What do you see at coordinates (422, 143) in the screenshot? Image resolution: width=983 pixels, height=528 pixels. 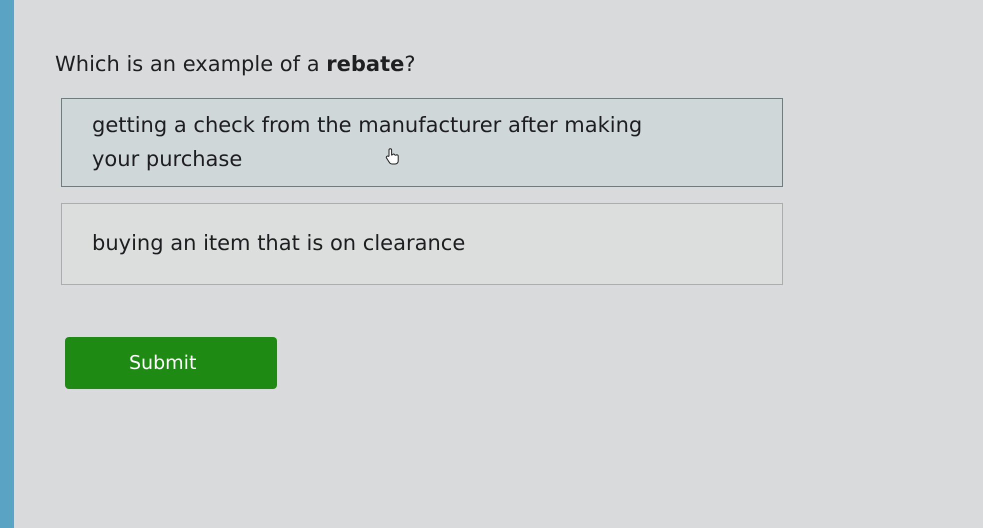 I see `answer-option: getting a check from the manufacturer after making your purchase` at bounding box center [422, 143].